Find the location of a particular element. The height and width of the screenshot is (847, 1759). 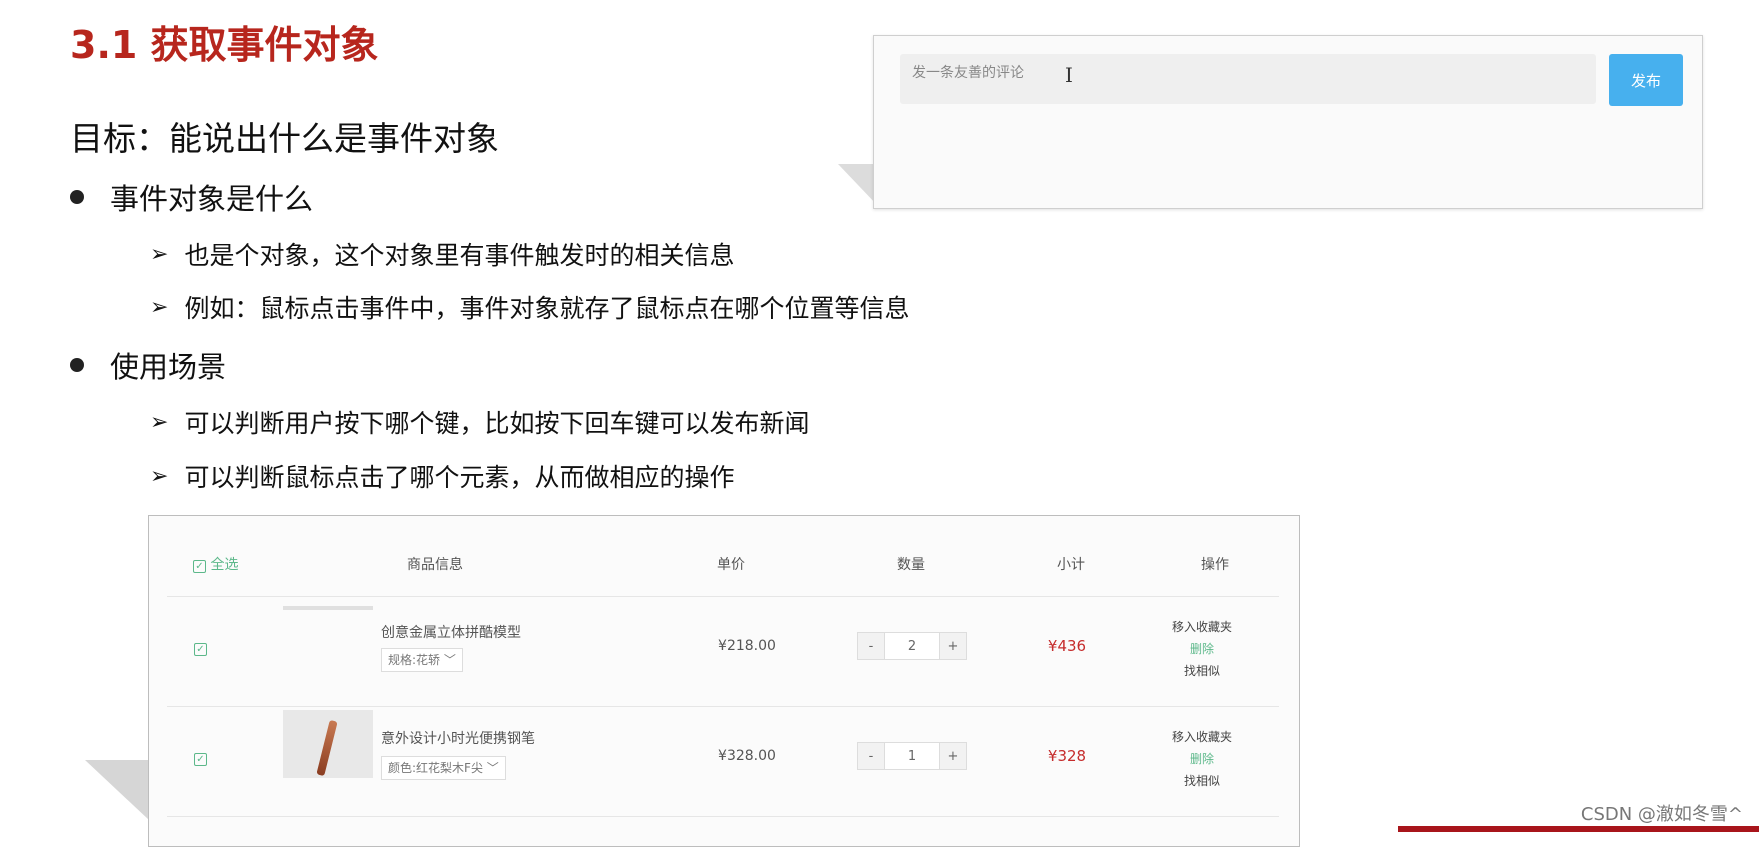

header-product-info: 商品信息 is located at coordinates (435, 565).